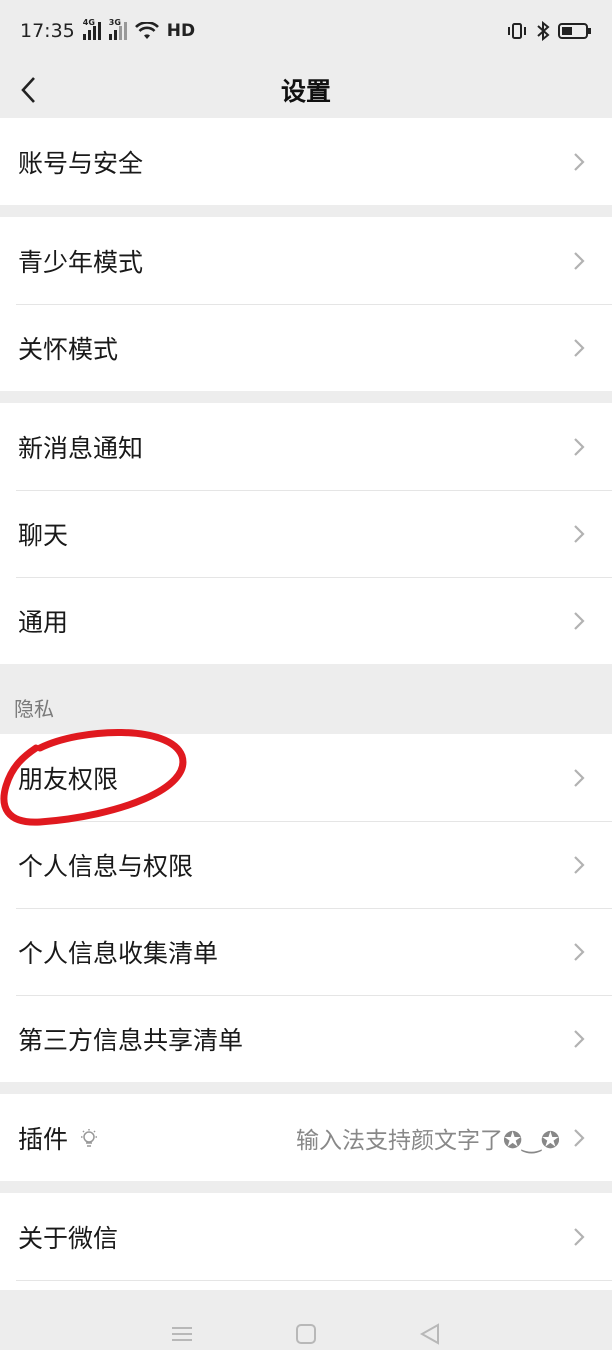 Image resolution: width=612 pixels, height=1350 pixels. I want to click on settings-item-label: 第三方信息共享清单, so click(131, 1040).